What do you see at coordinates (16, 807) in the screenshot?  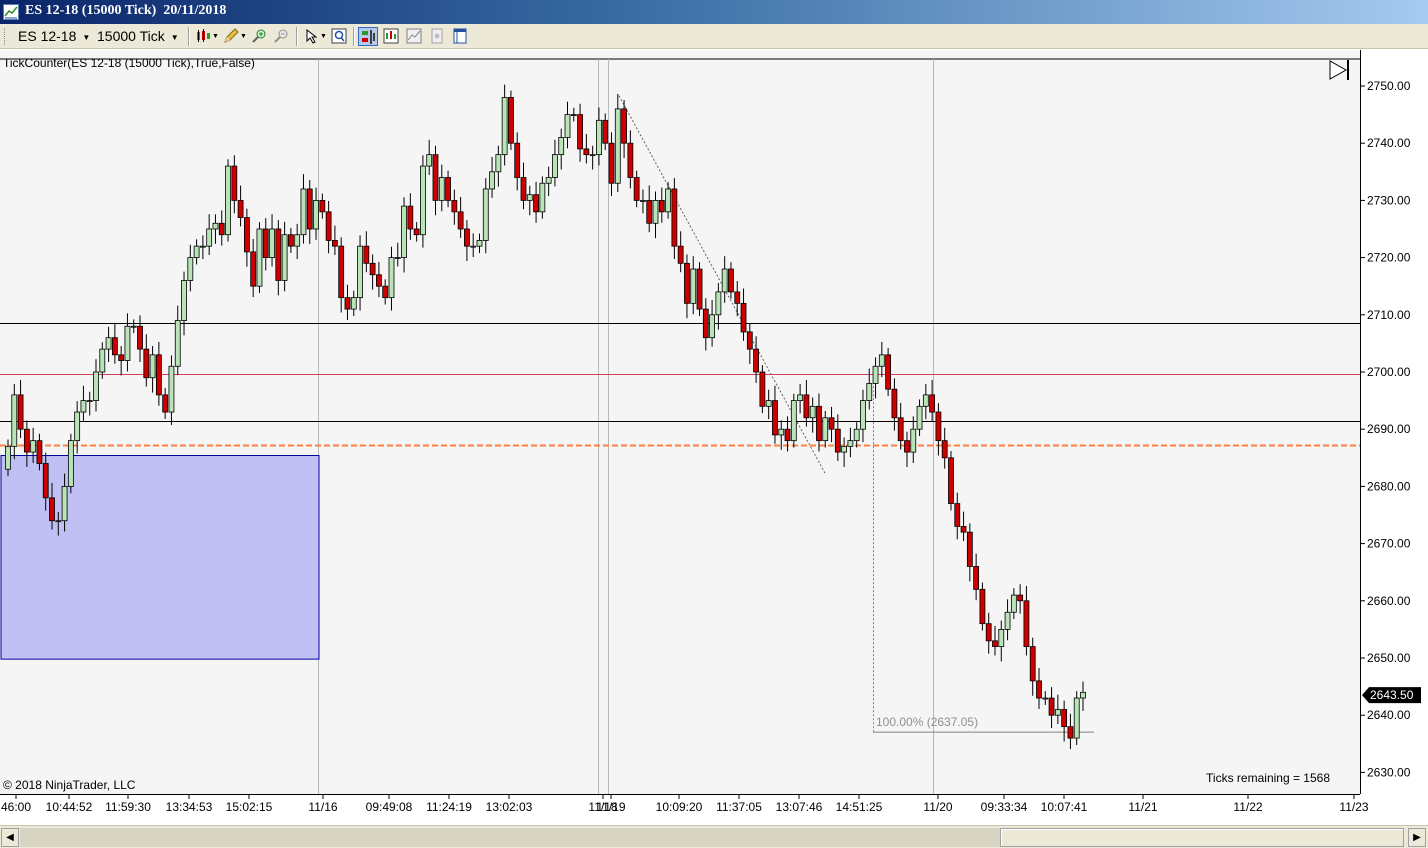 I see `time-tick-label: 46:00` at bounding box center [16, 807].